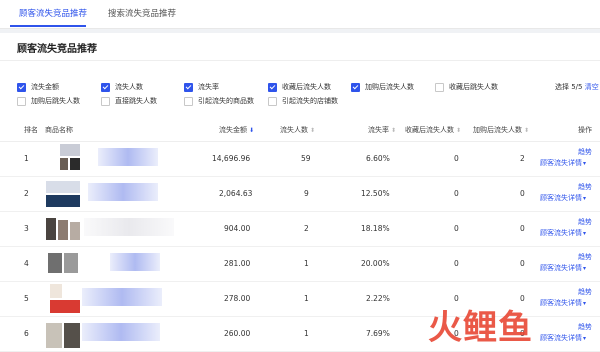 The width and height of the screenshot is (600, 352). Describe the element at coordinates (306, 158) in the screenshot. I see `users: 59` at that location.